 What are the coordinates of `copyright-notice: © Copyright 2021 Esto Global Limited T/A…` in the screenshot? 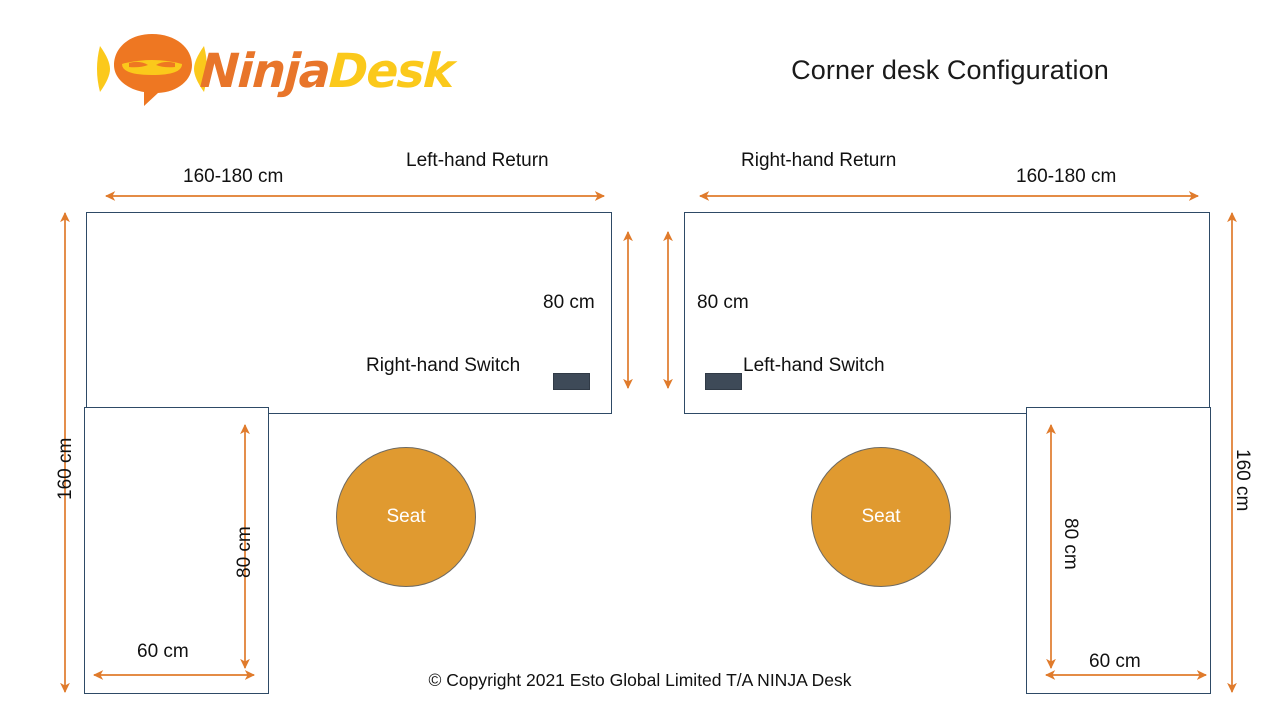 It's located at (640, 680).